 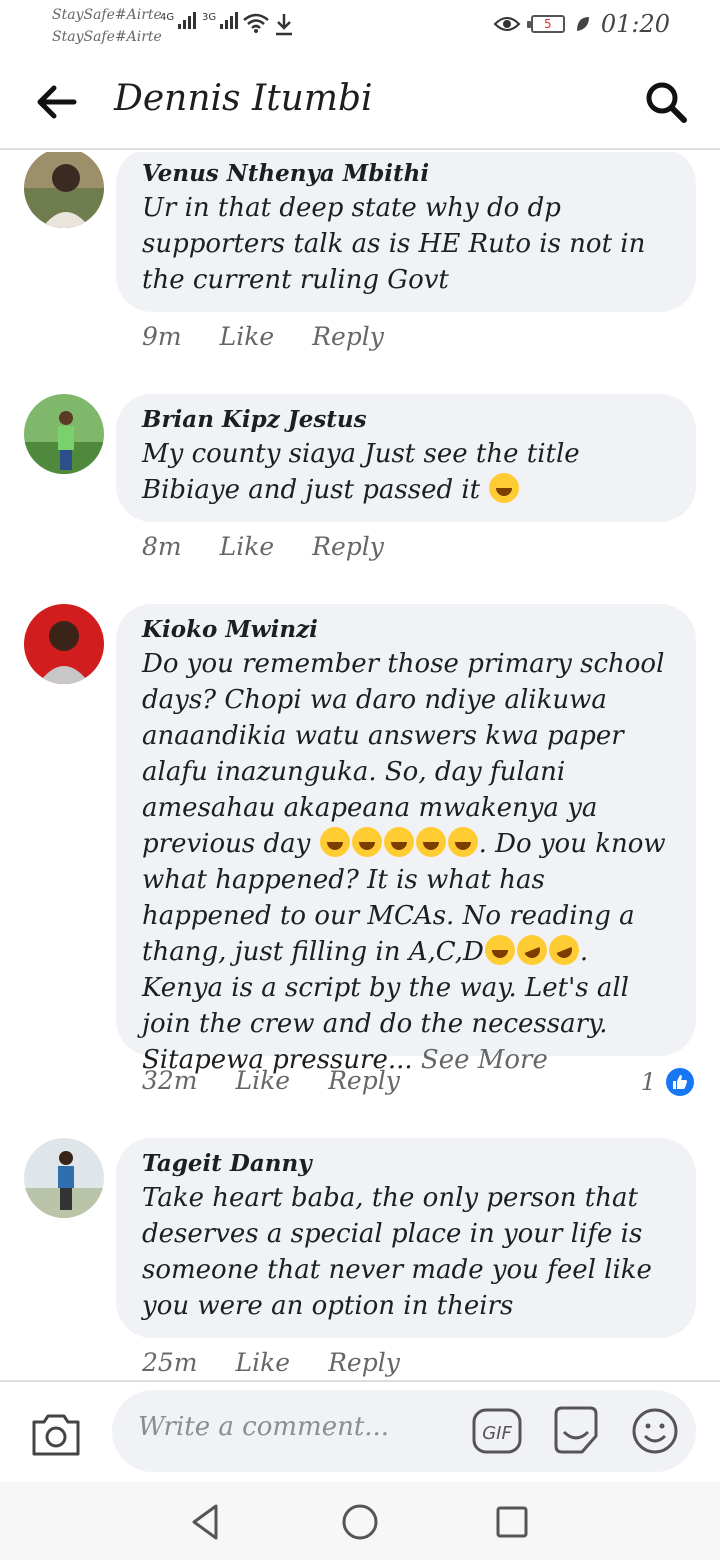 I want to click on battery-indicator: 5, so click(x=545, y=24).